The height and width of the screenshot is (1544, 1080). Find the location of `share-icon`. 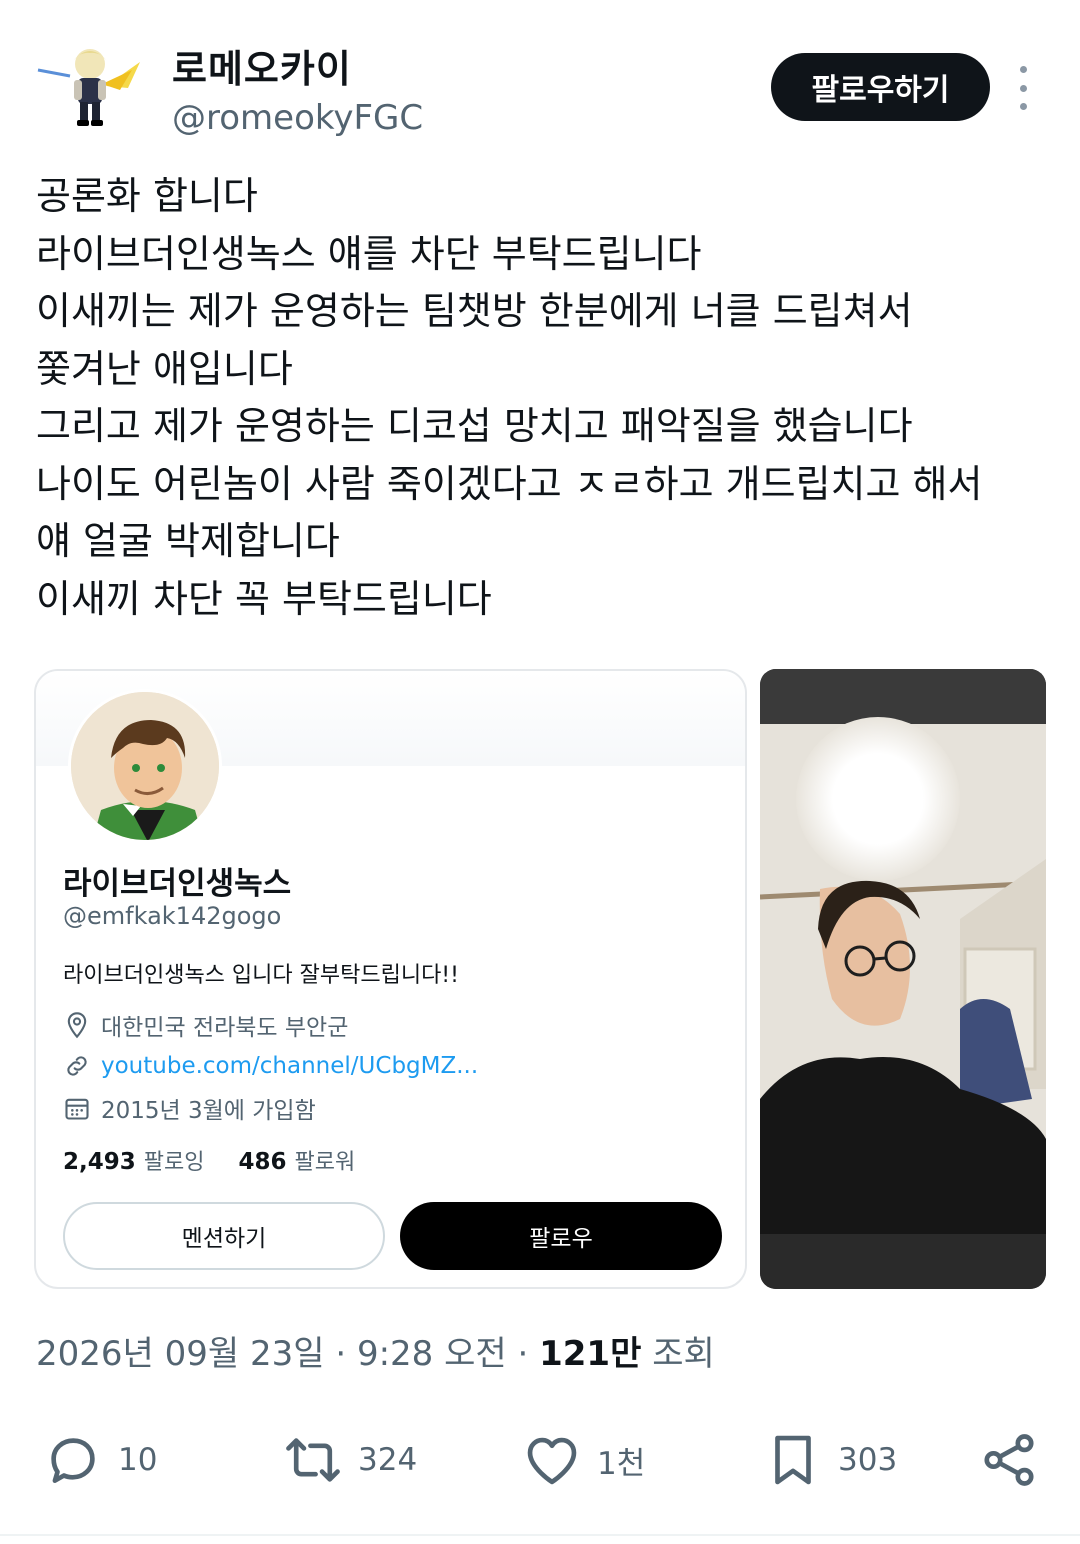

share-icon is located at coordinates (1009, 1460).